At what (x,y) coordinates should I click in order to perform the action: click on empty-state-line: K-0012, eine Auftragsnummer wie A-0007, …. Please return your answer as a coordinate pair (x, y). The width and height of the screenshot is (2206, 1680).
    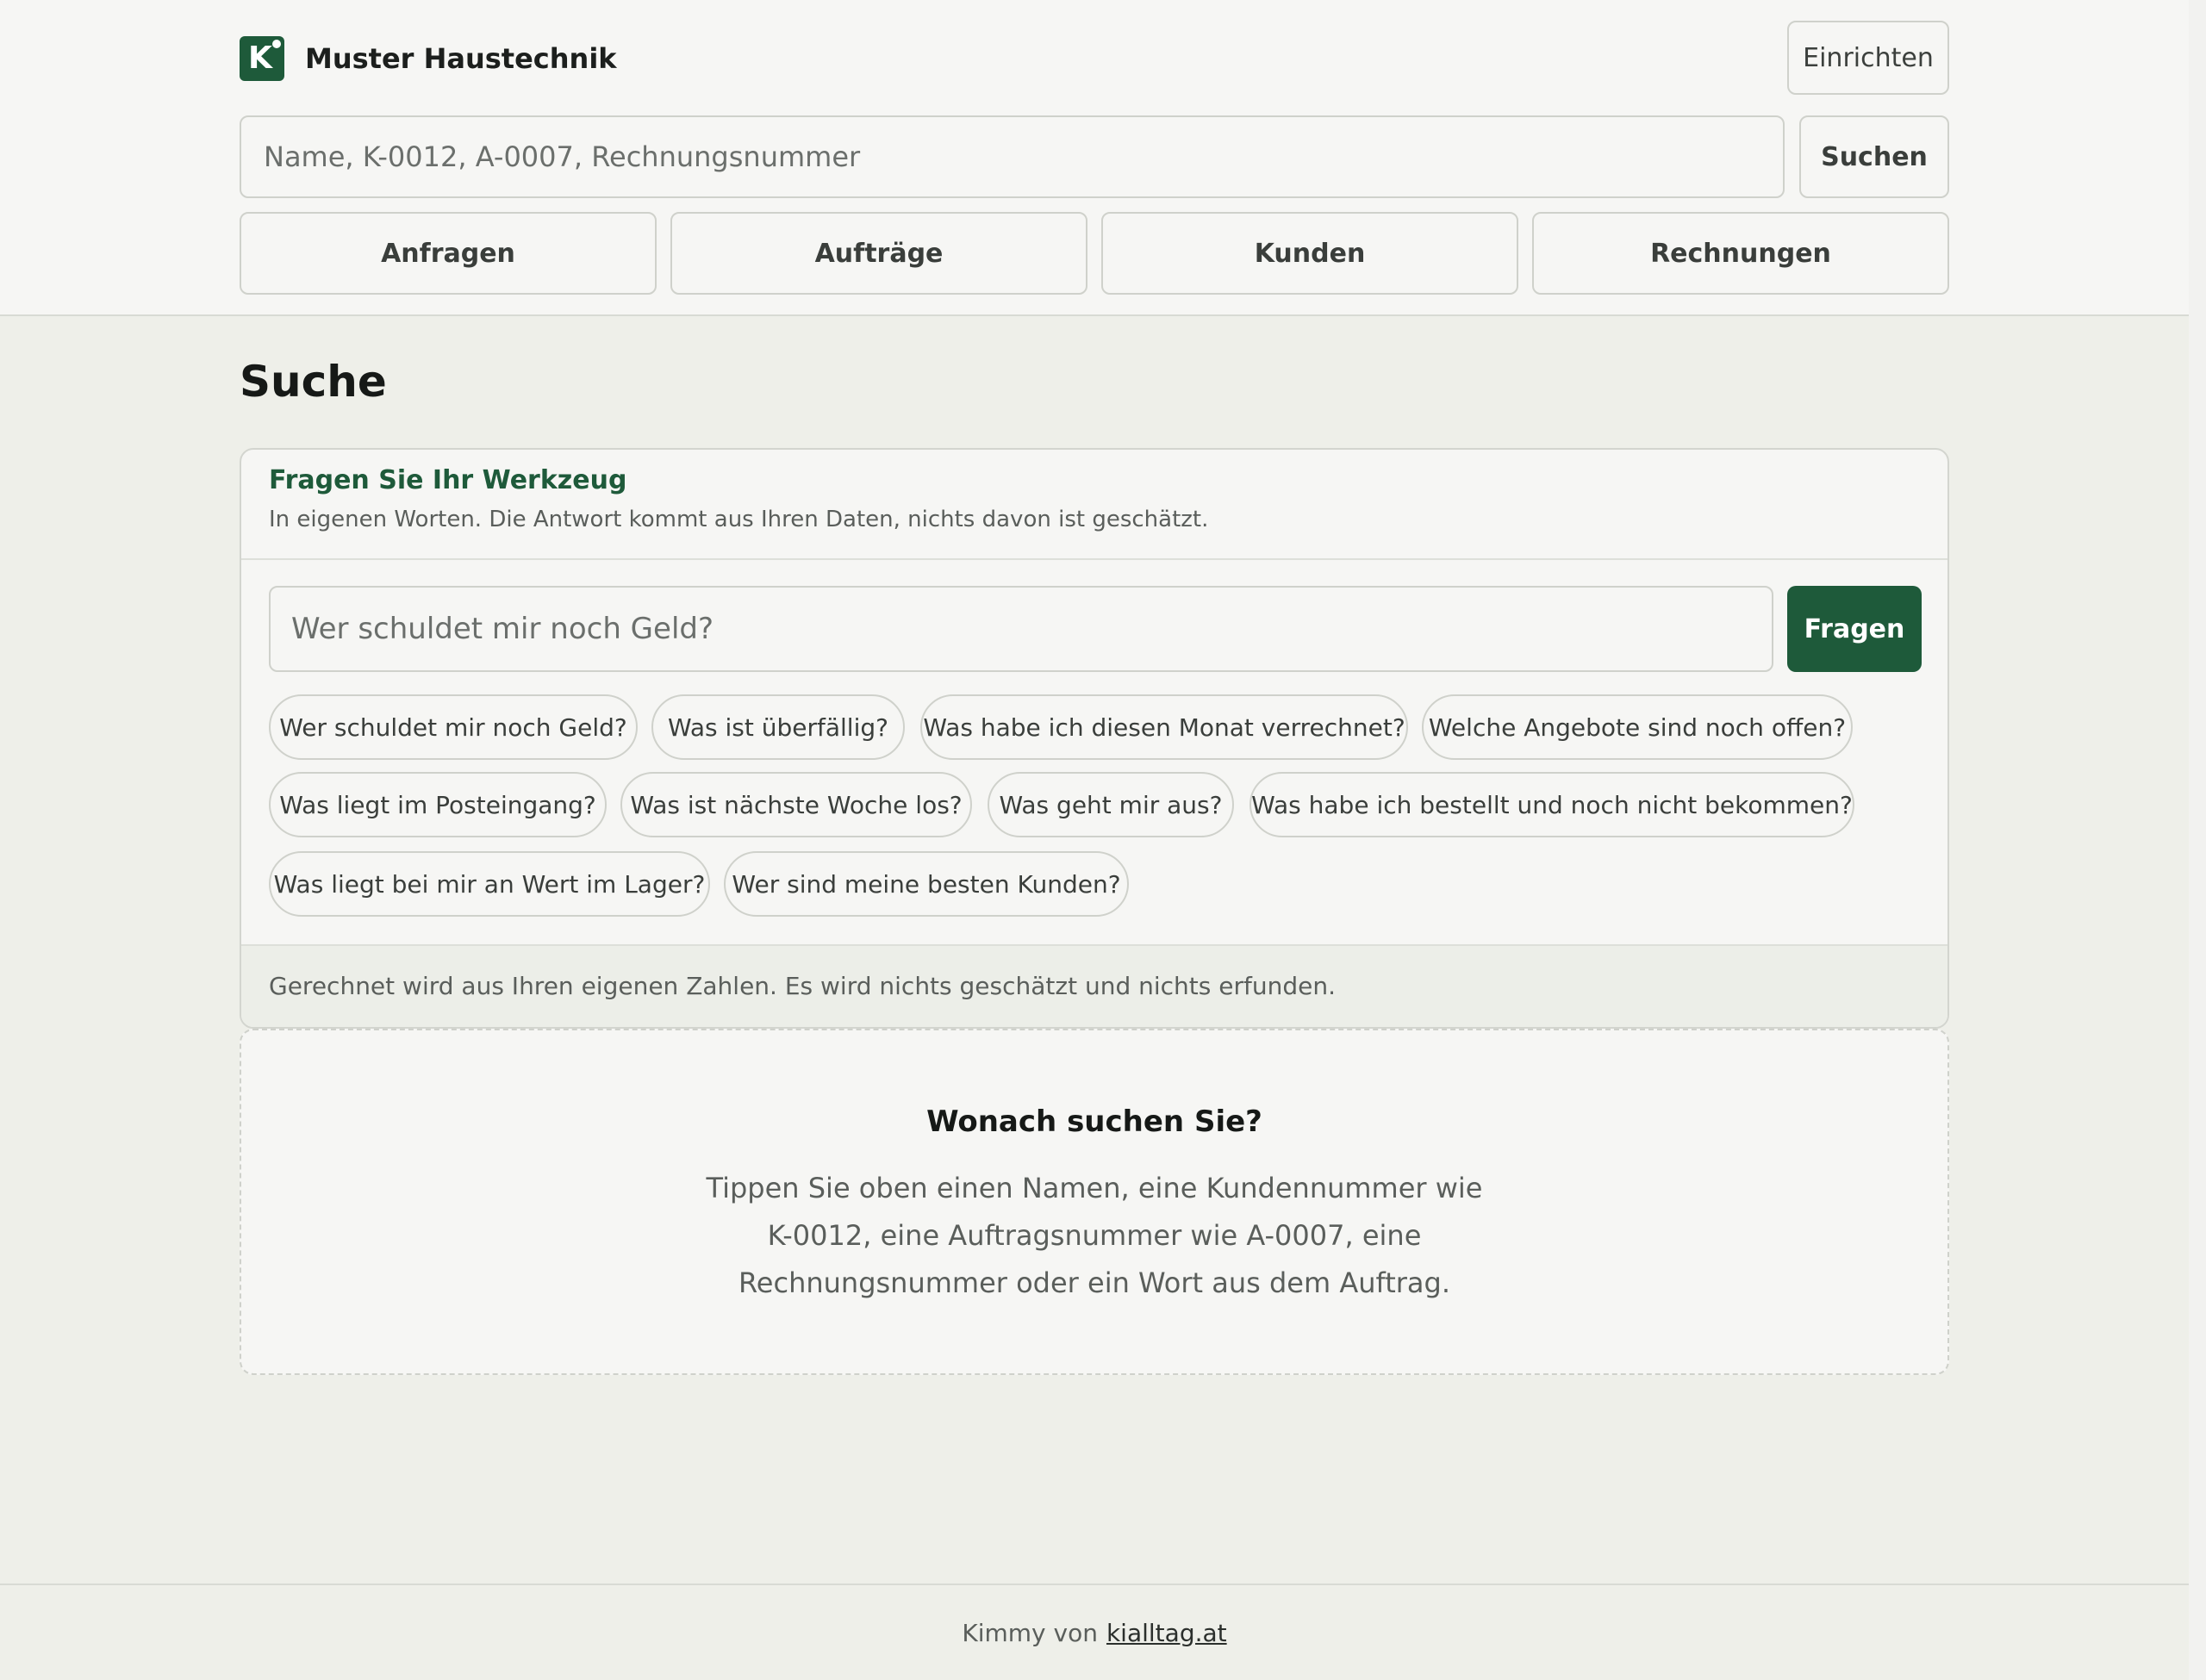
    Looking at the image, I should click on (1094, 1236).